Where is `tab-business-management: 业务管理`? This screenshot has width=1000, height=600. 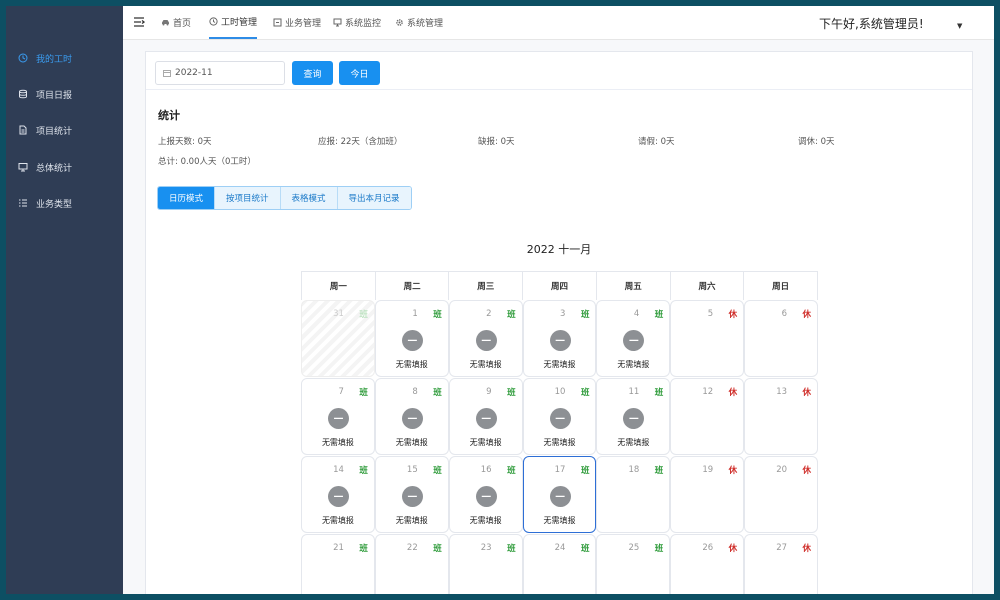 tab-business-management: 业务管理 is located at coordinates (297, 22).